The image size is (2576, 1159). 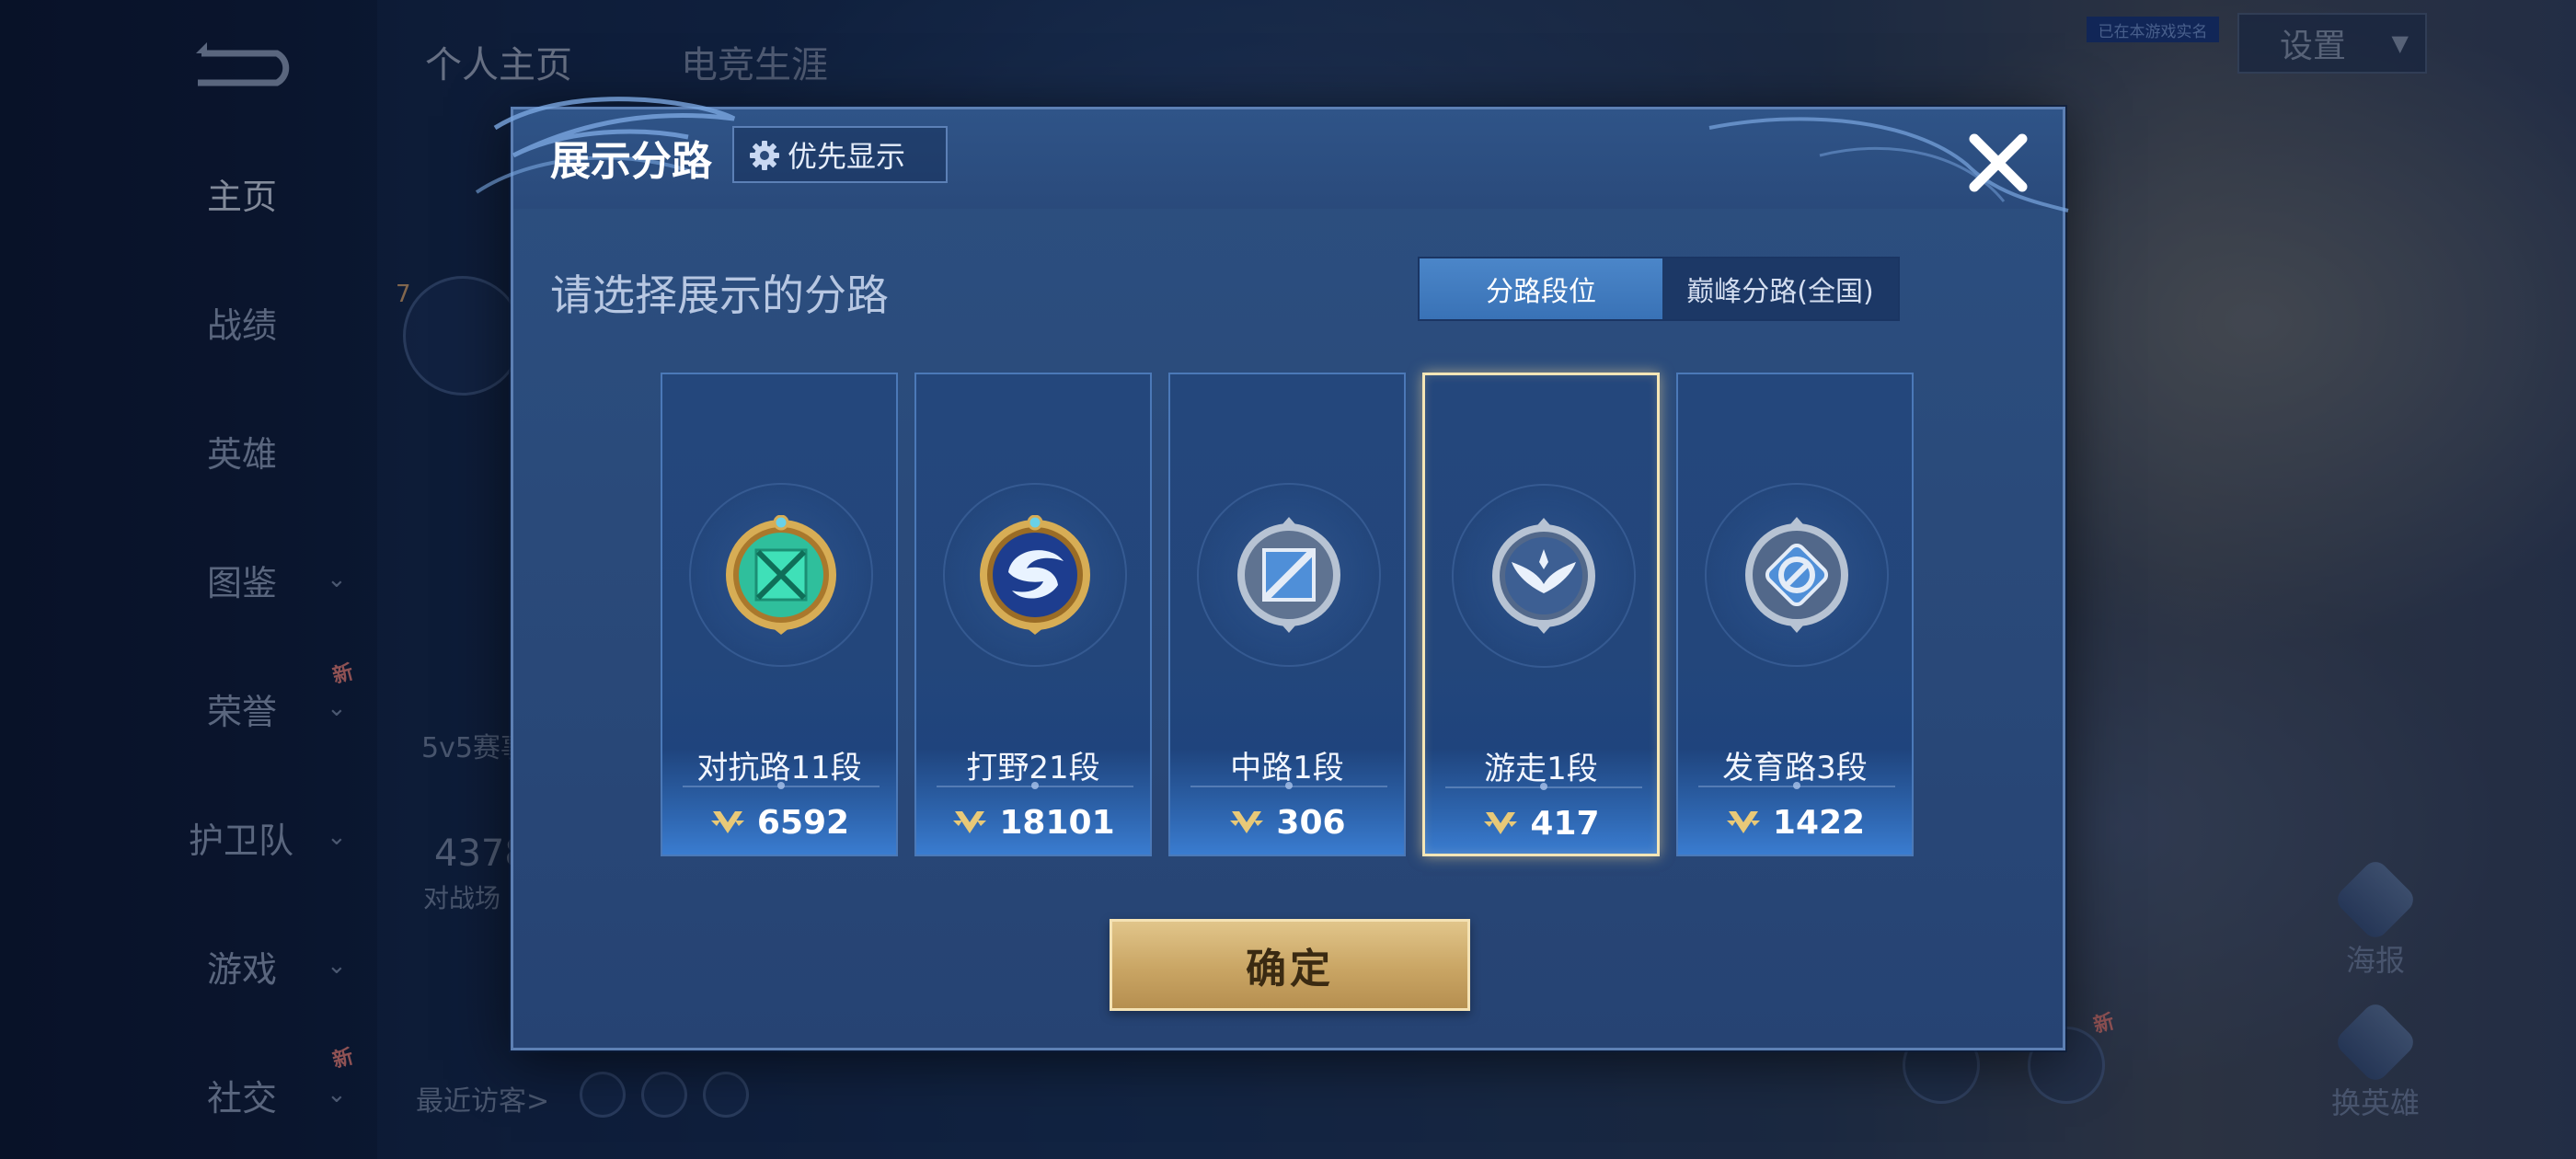 I want to click on clash-lane-emblem-icon, so click(x=781, y=575).